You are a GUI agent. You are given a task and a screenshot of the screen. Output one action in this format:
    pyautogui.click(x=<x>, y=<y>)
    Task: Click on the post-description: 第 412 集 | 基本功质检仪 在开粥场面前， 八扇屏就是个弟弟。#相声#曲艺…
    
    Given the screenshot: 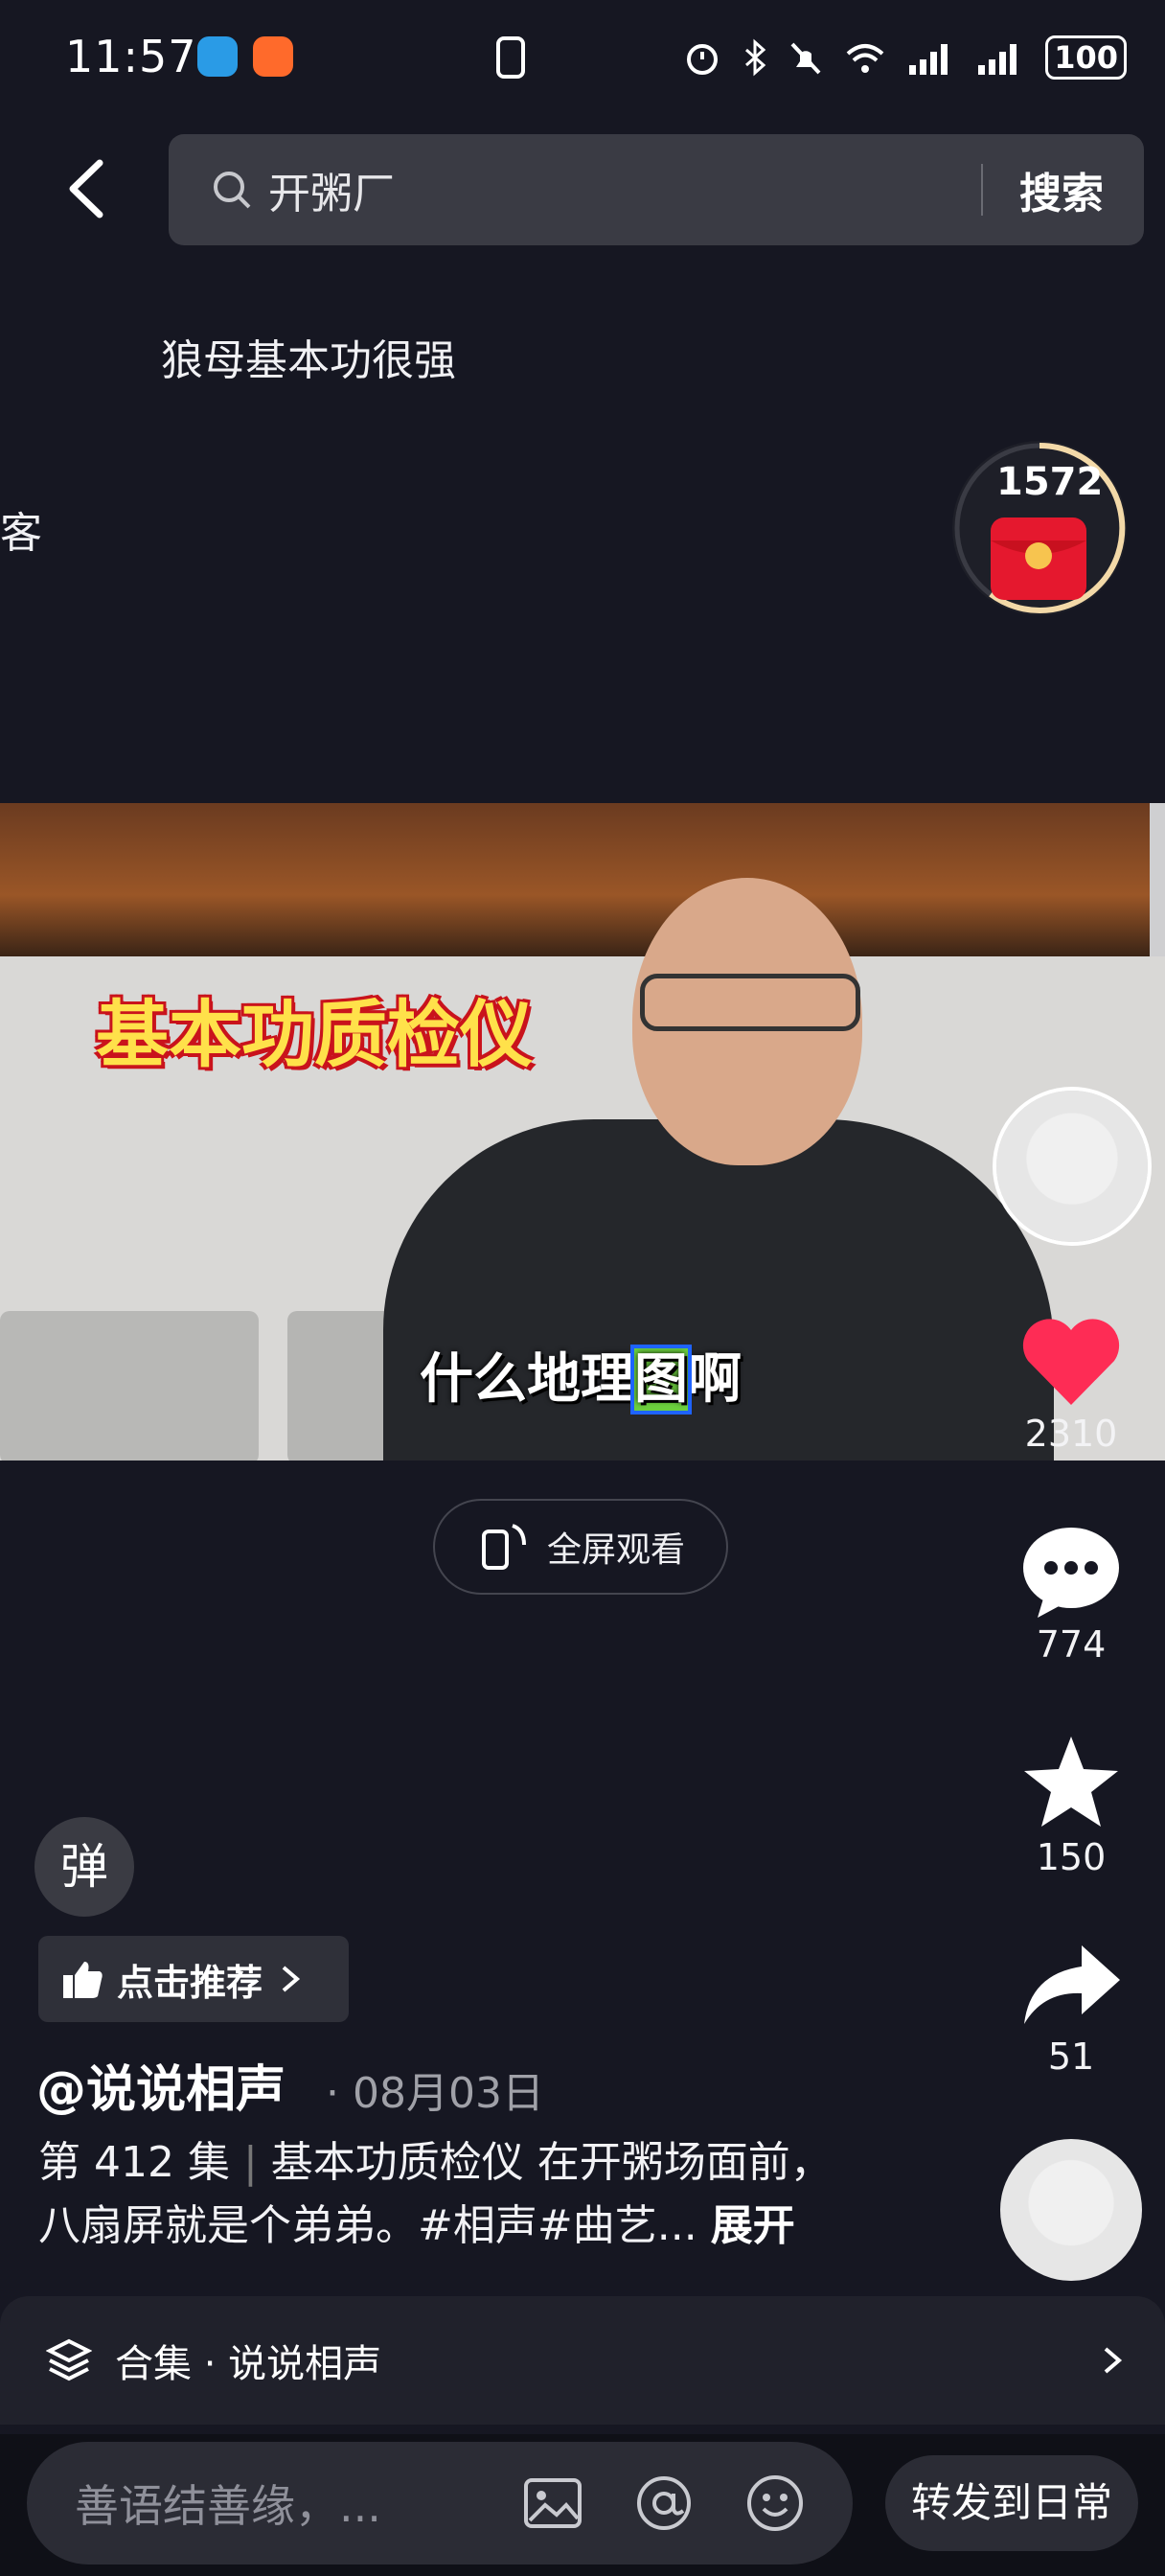 What is the action you would take?
    pyautogui.click(x=470, y=2194)
    